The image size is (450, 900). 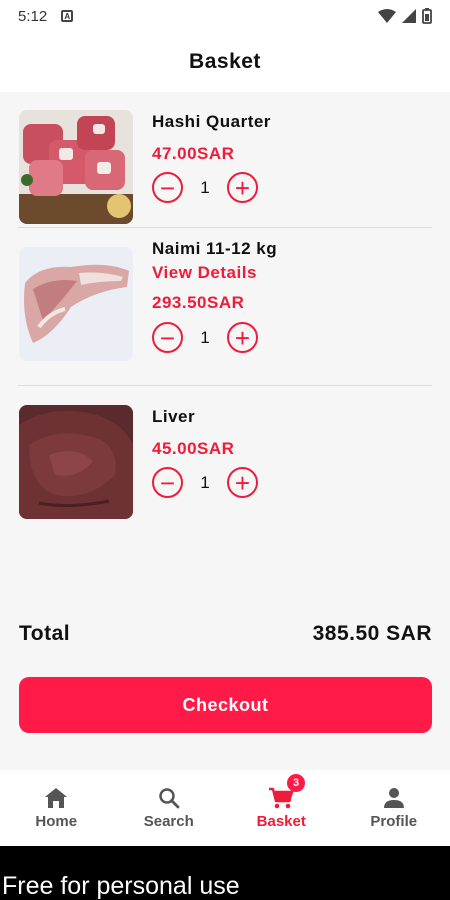 What do you see at coordinates (225, 16) in the screenshot?
I see `status-bar: 5:12 A` at bounding box center [225, 16].